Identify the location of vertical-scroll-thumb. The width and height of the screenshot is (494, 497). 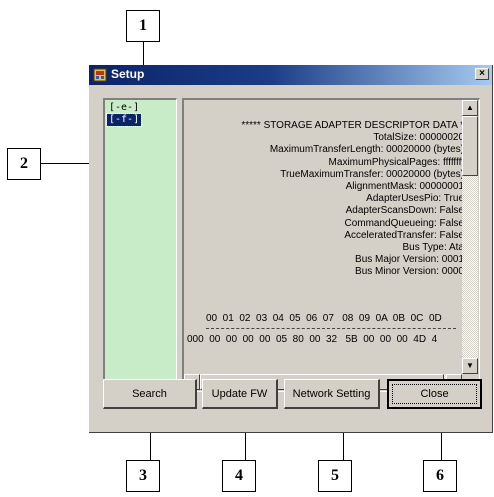
(470, 146).